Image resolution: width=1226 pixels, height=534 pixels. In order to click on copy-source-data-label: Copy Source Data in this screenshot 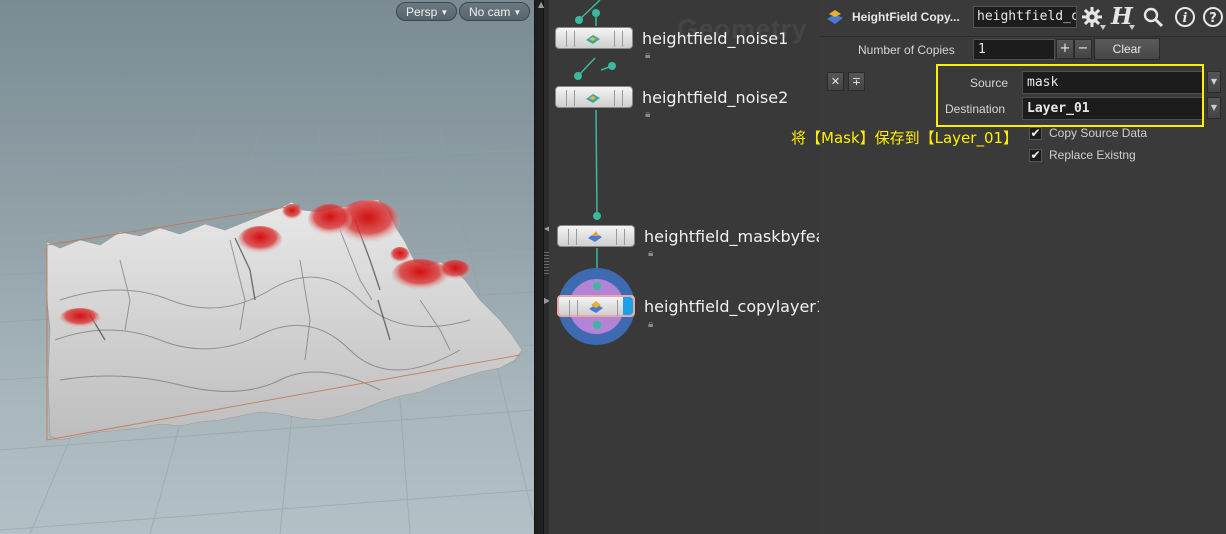, I will do `click(1098, 133)`.